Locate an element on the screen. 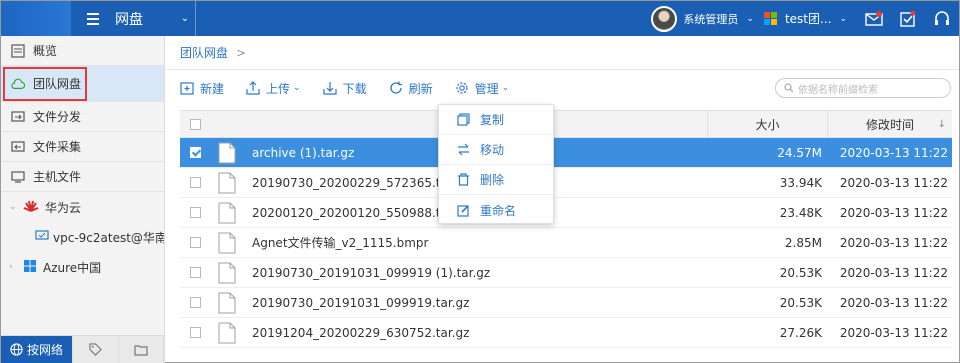  edit-icon is located at coordinates (463, 210).